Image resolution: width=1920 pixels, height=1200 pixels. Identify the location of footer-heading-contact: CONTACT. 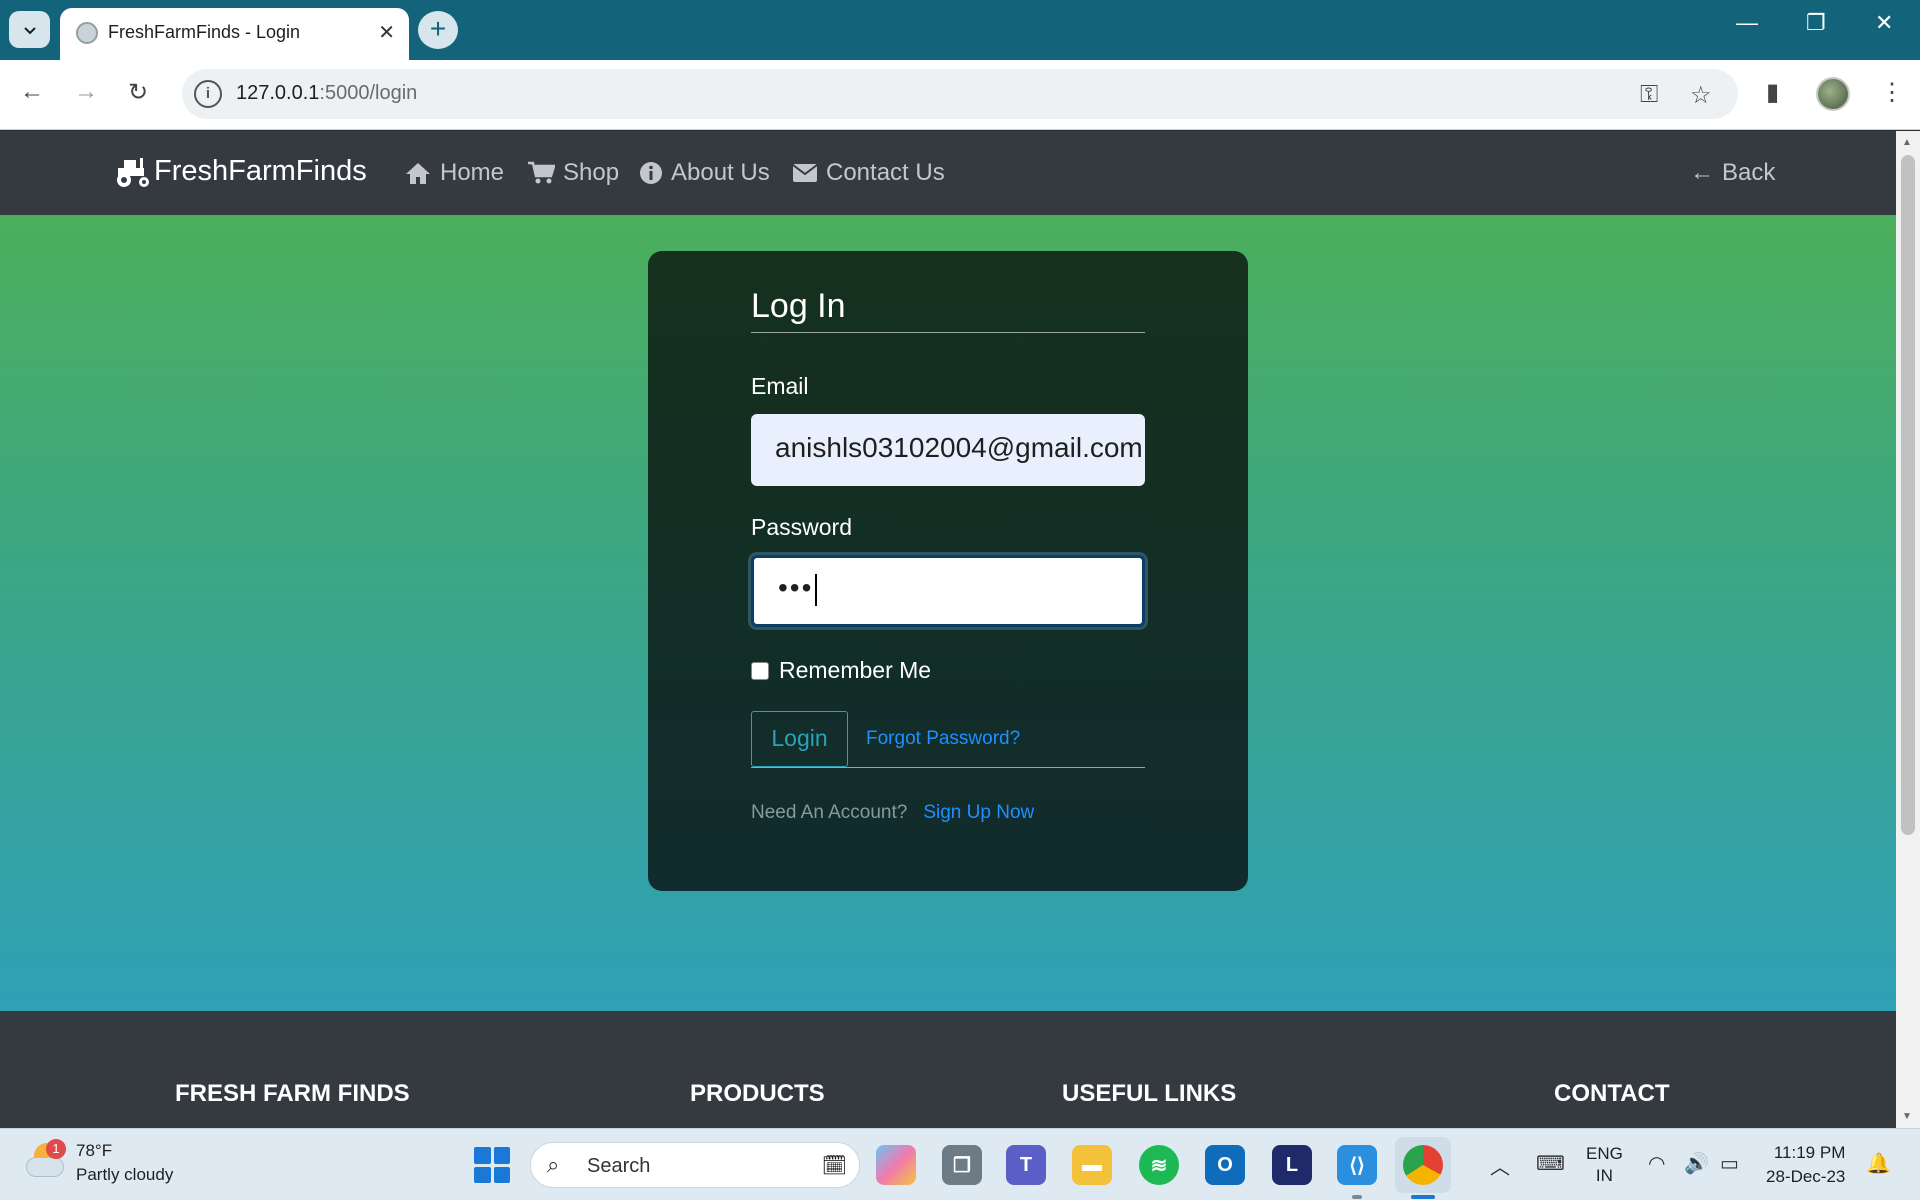
(1612, 1093).